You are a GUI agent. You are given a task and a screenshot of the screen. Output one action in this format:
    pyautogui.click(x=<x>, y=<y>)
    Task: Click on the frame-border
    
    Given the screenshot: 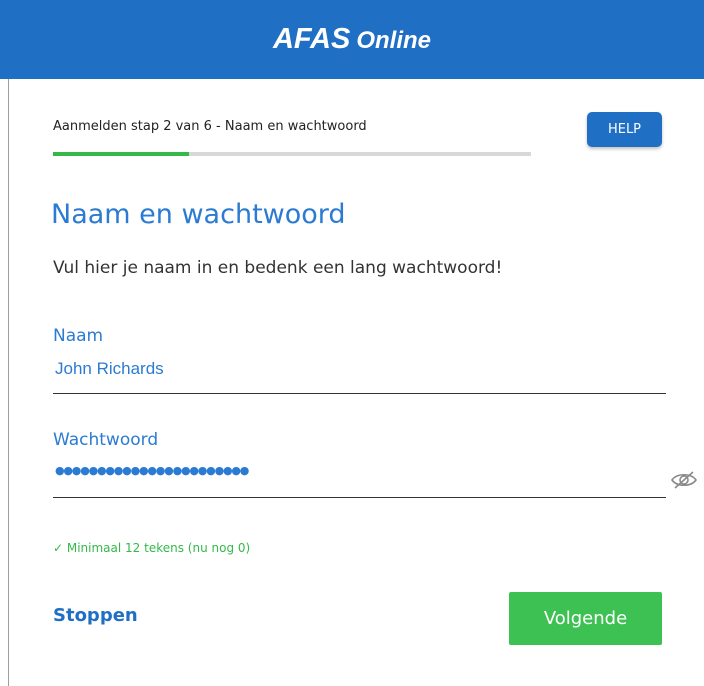 What is the action you would take?
    pyautogui.click(x=8, y=382)
    